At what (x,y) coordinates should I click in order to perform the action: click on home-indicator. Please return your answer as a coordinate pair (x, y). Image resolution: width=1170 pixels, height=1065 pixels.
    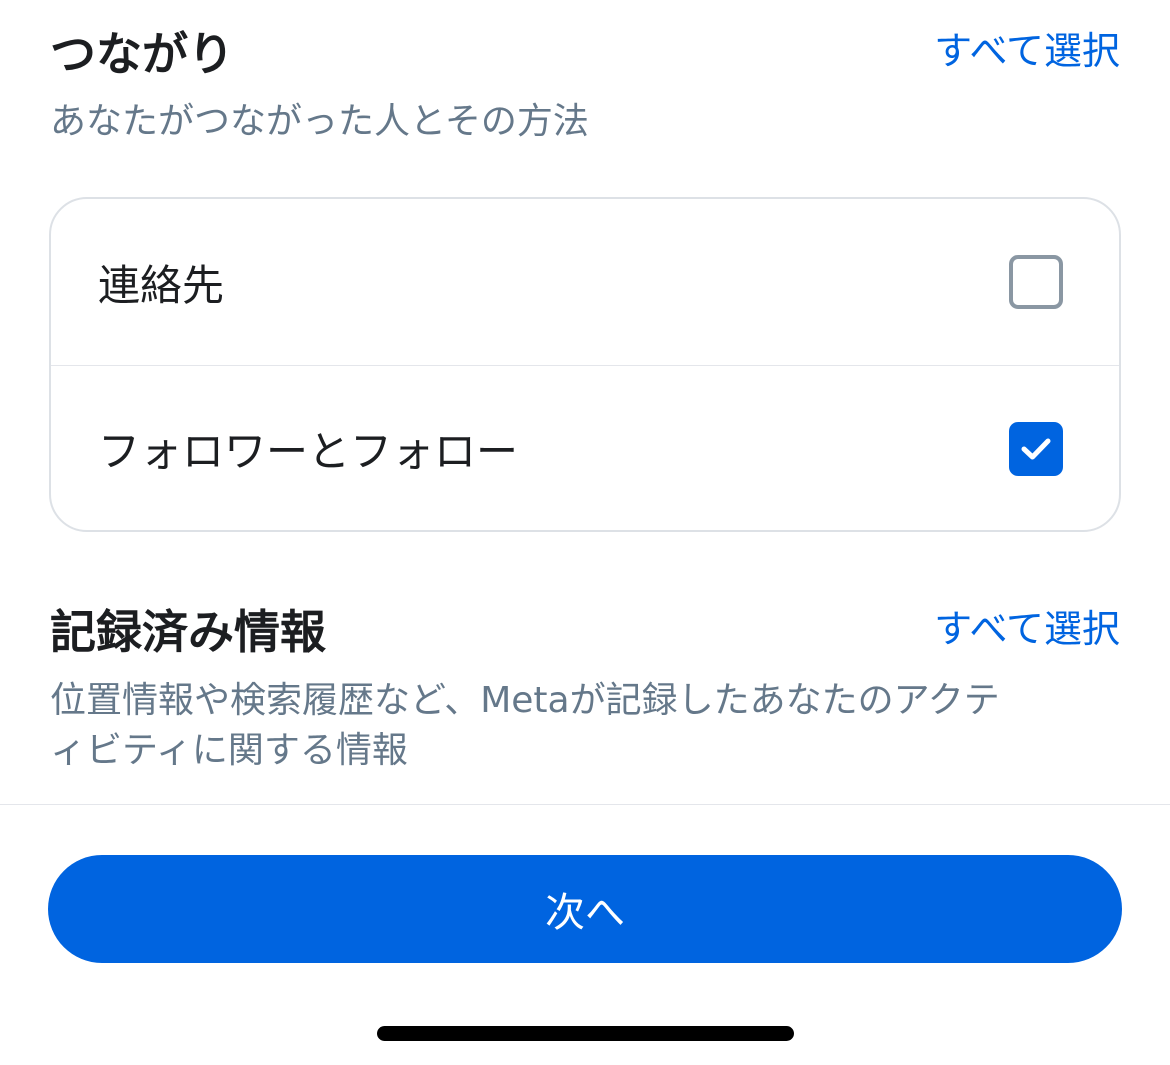
    Looking at the image, I should click on (585, 1033).